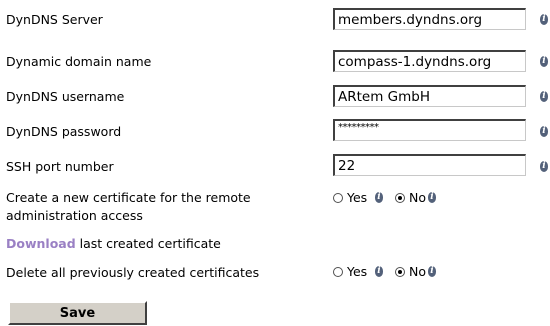 The height and width of the screenshot is (326, 550). I want to click on password-input: *********, so click(429, 130).